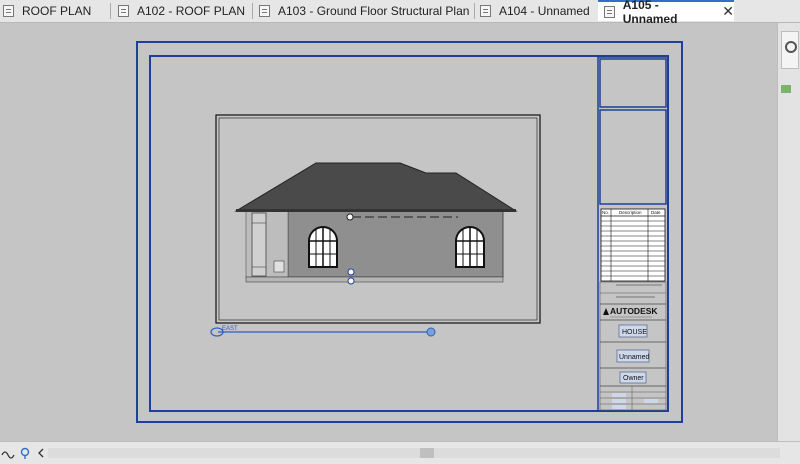 The width and height of the screenshot is (800, 464). Describe the element at coordinates (633, 378) in the screenshot. I see `owner: Owner` at that location.